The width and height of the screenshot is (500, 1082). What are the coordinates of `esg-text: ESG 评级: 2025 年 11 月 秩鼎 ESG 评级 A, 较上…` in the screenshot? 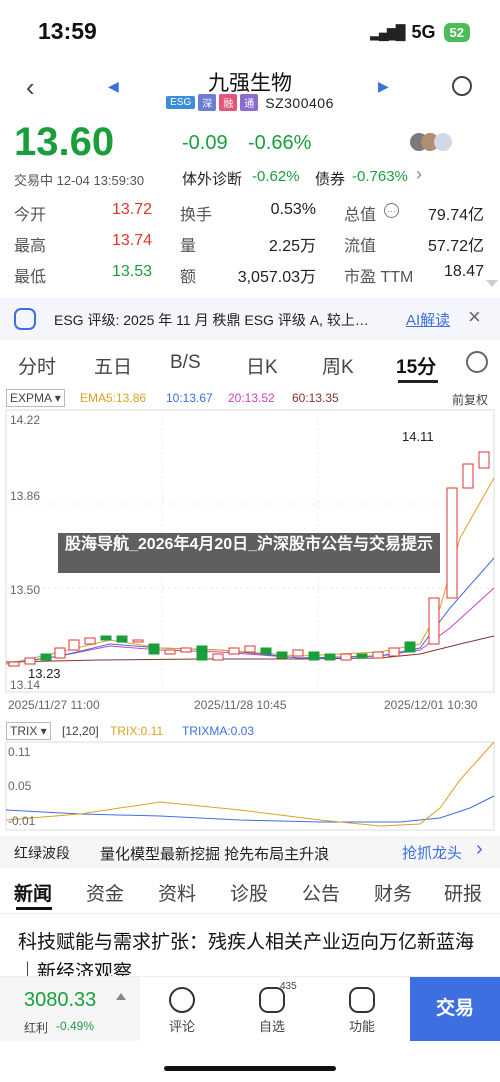 It's located at (211, 320).